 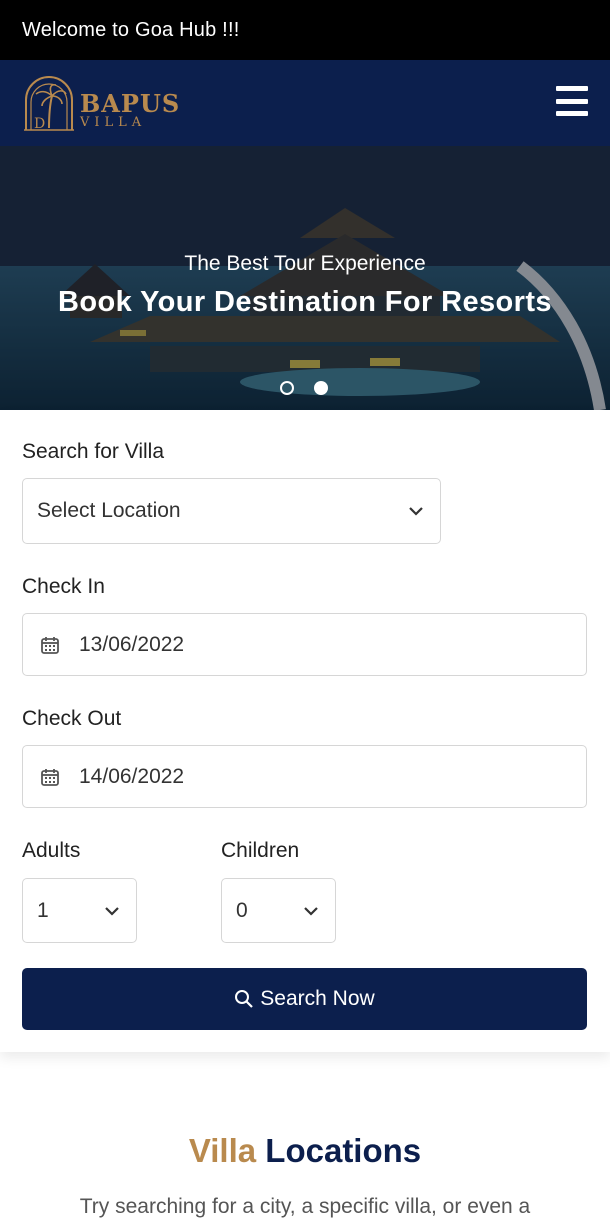 I want to click on top-bar: Welcome to Goa Hub !!!, so click(x=305, y=30).